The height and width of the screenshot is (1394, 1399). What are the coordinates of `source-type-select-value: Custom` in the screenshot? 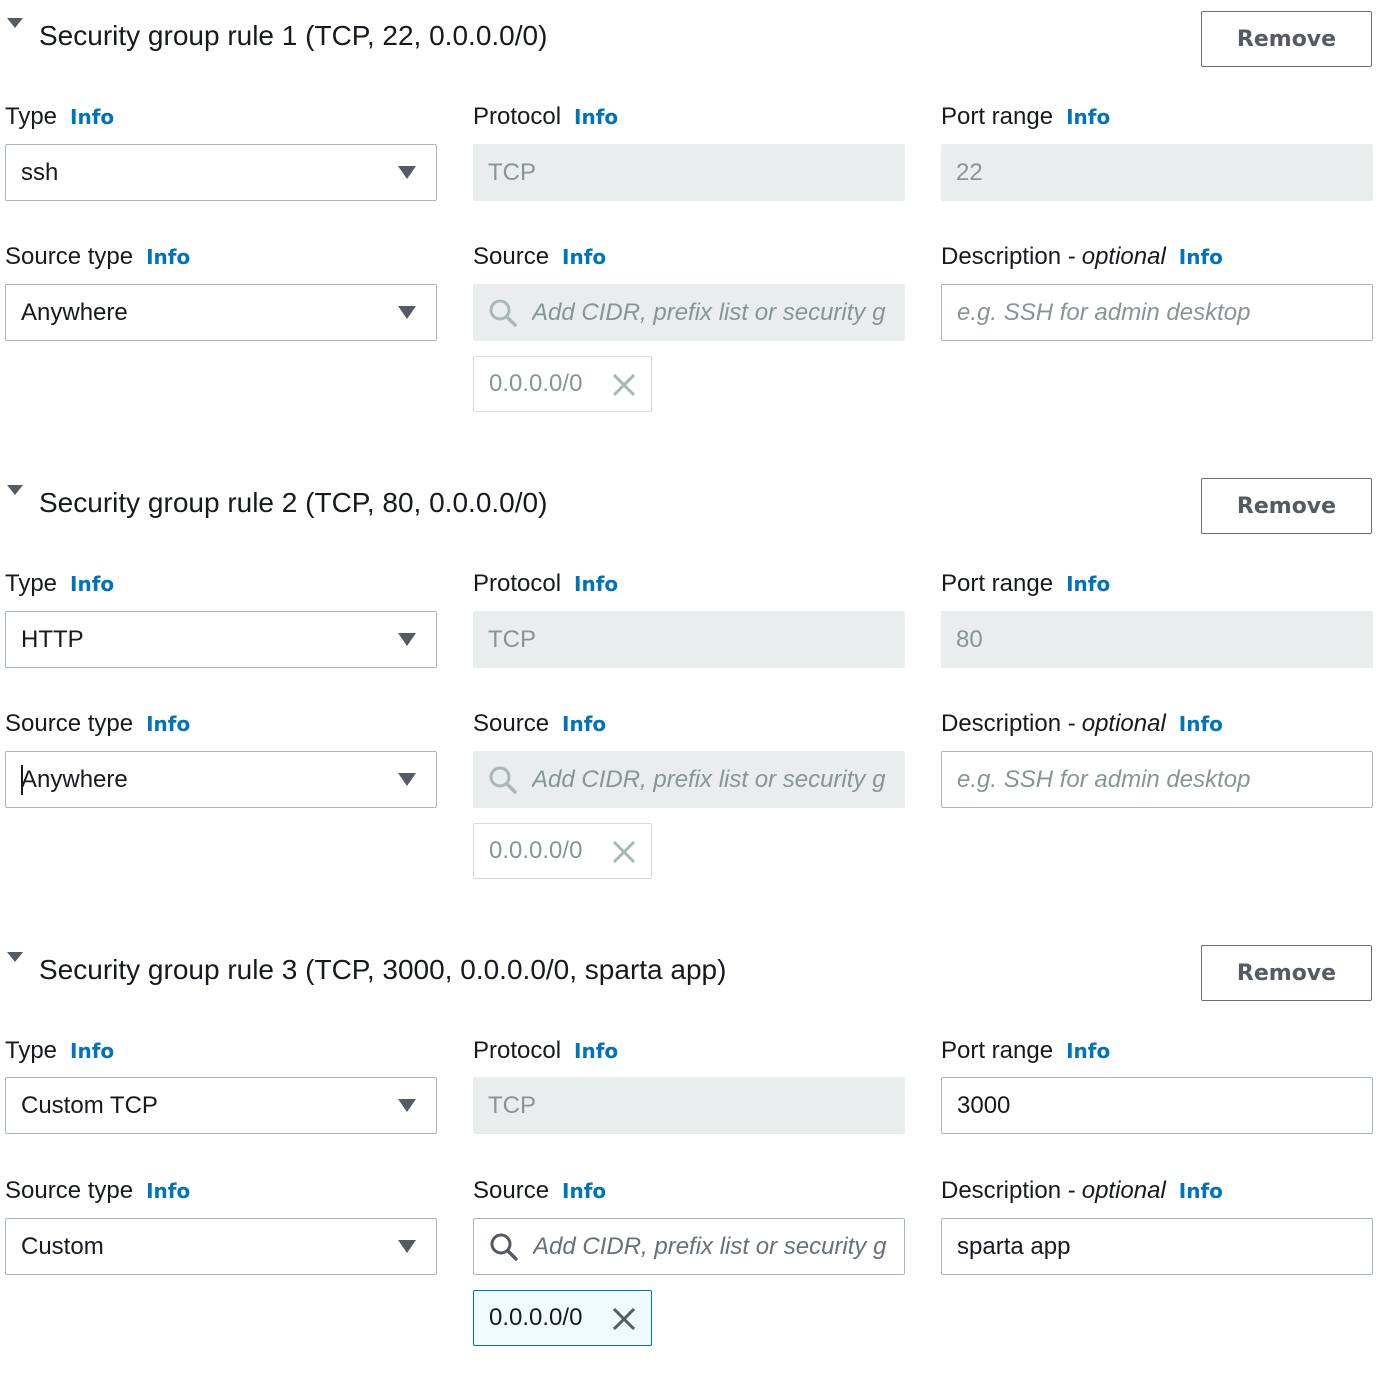 It's located at (62, 1246).